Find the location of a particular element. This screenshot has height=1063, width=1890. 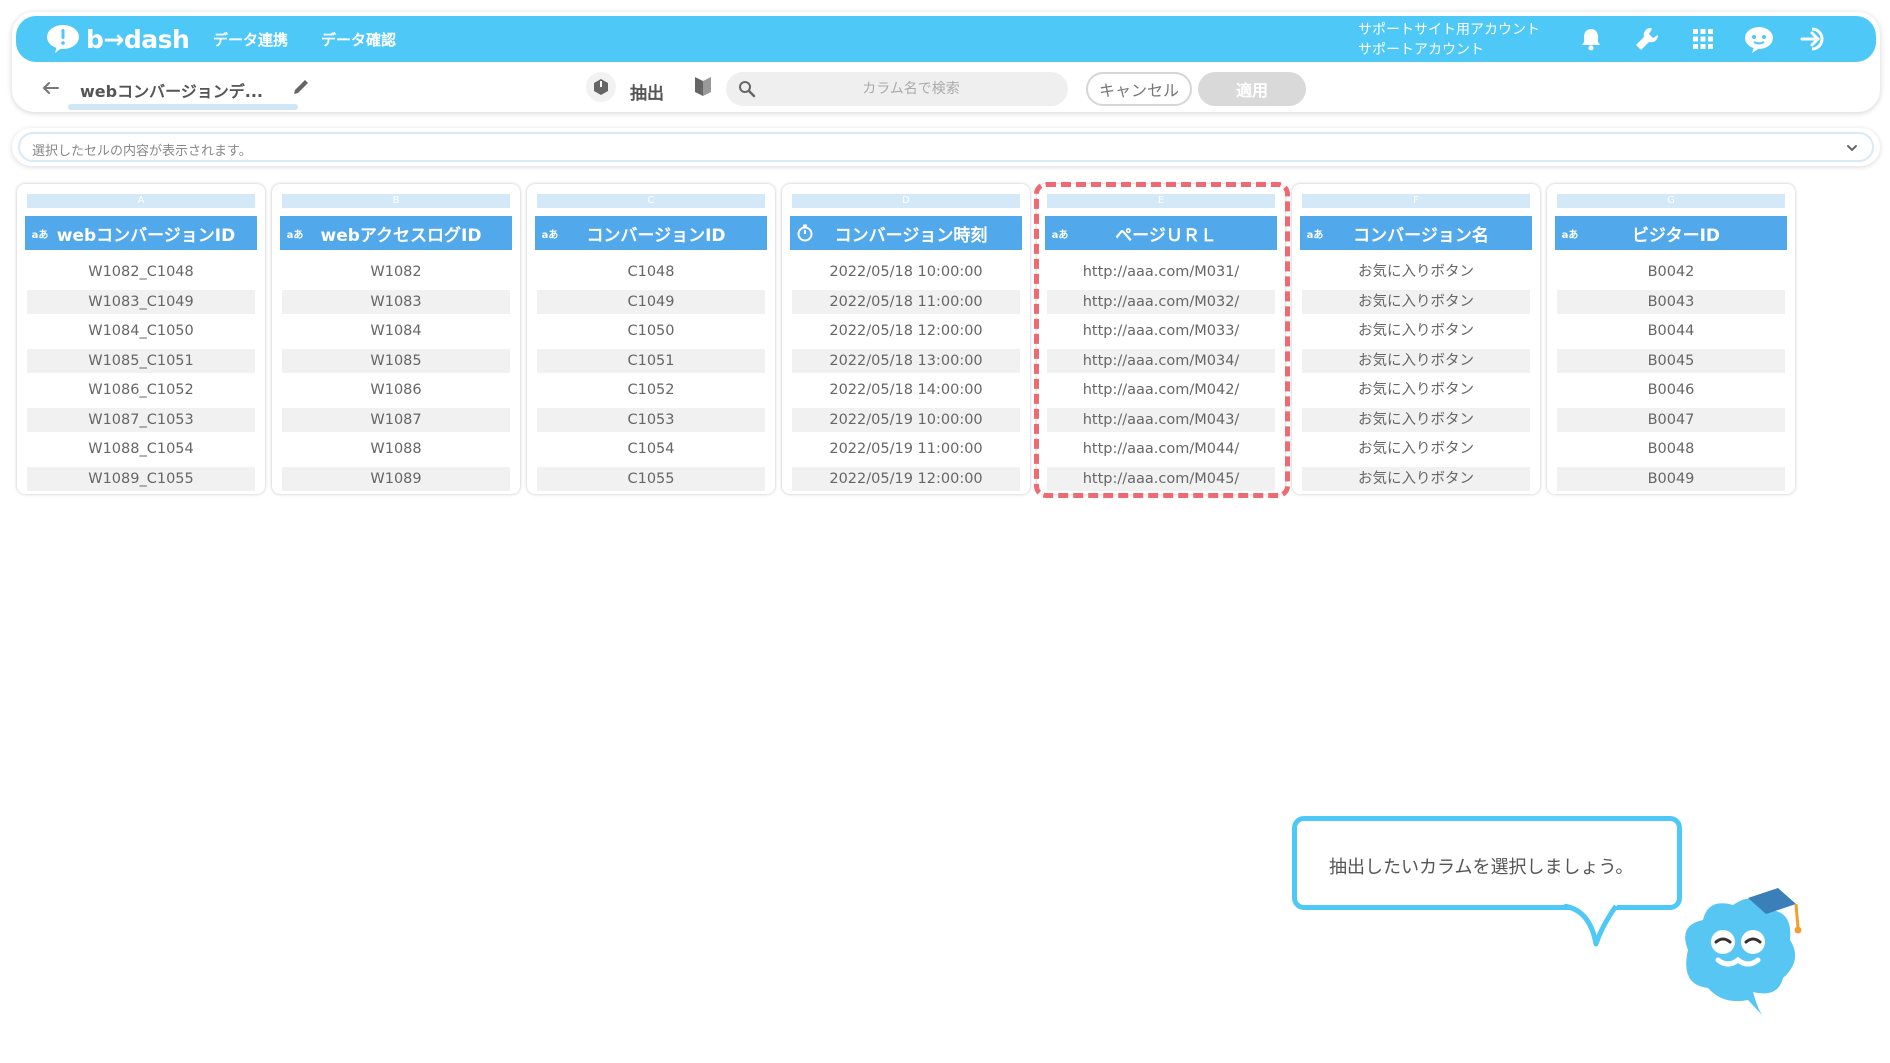

column-header: aあ webアクセスログID is located at coordinates (396, 233).